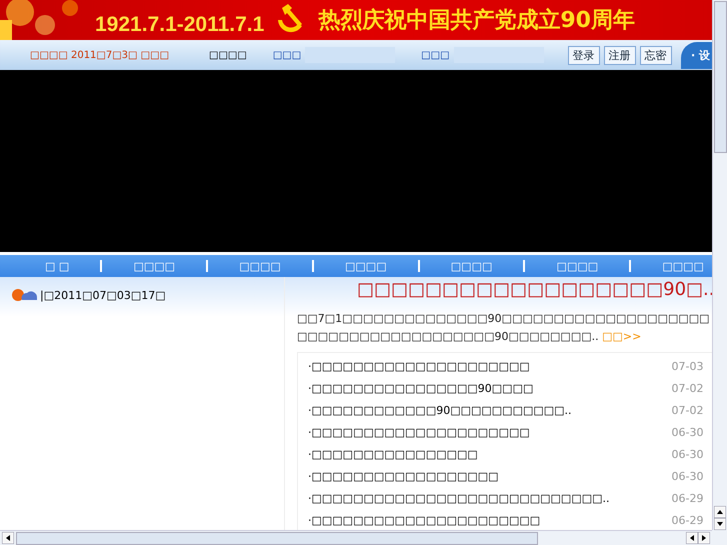 The image size is (727, 545). I want to click on news-date: 07-03, so click(688, 366).